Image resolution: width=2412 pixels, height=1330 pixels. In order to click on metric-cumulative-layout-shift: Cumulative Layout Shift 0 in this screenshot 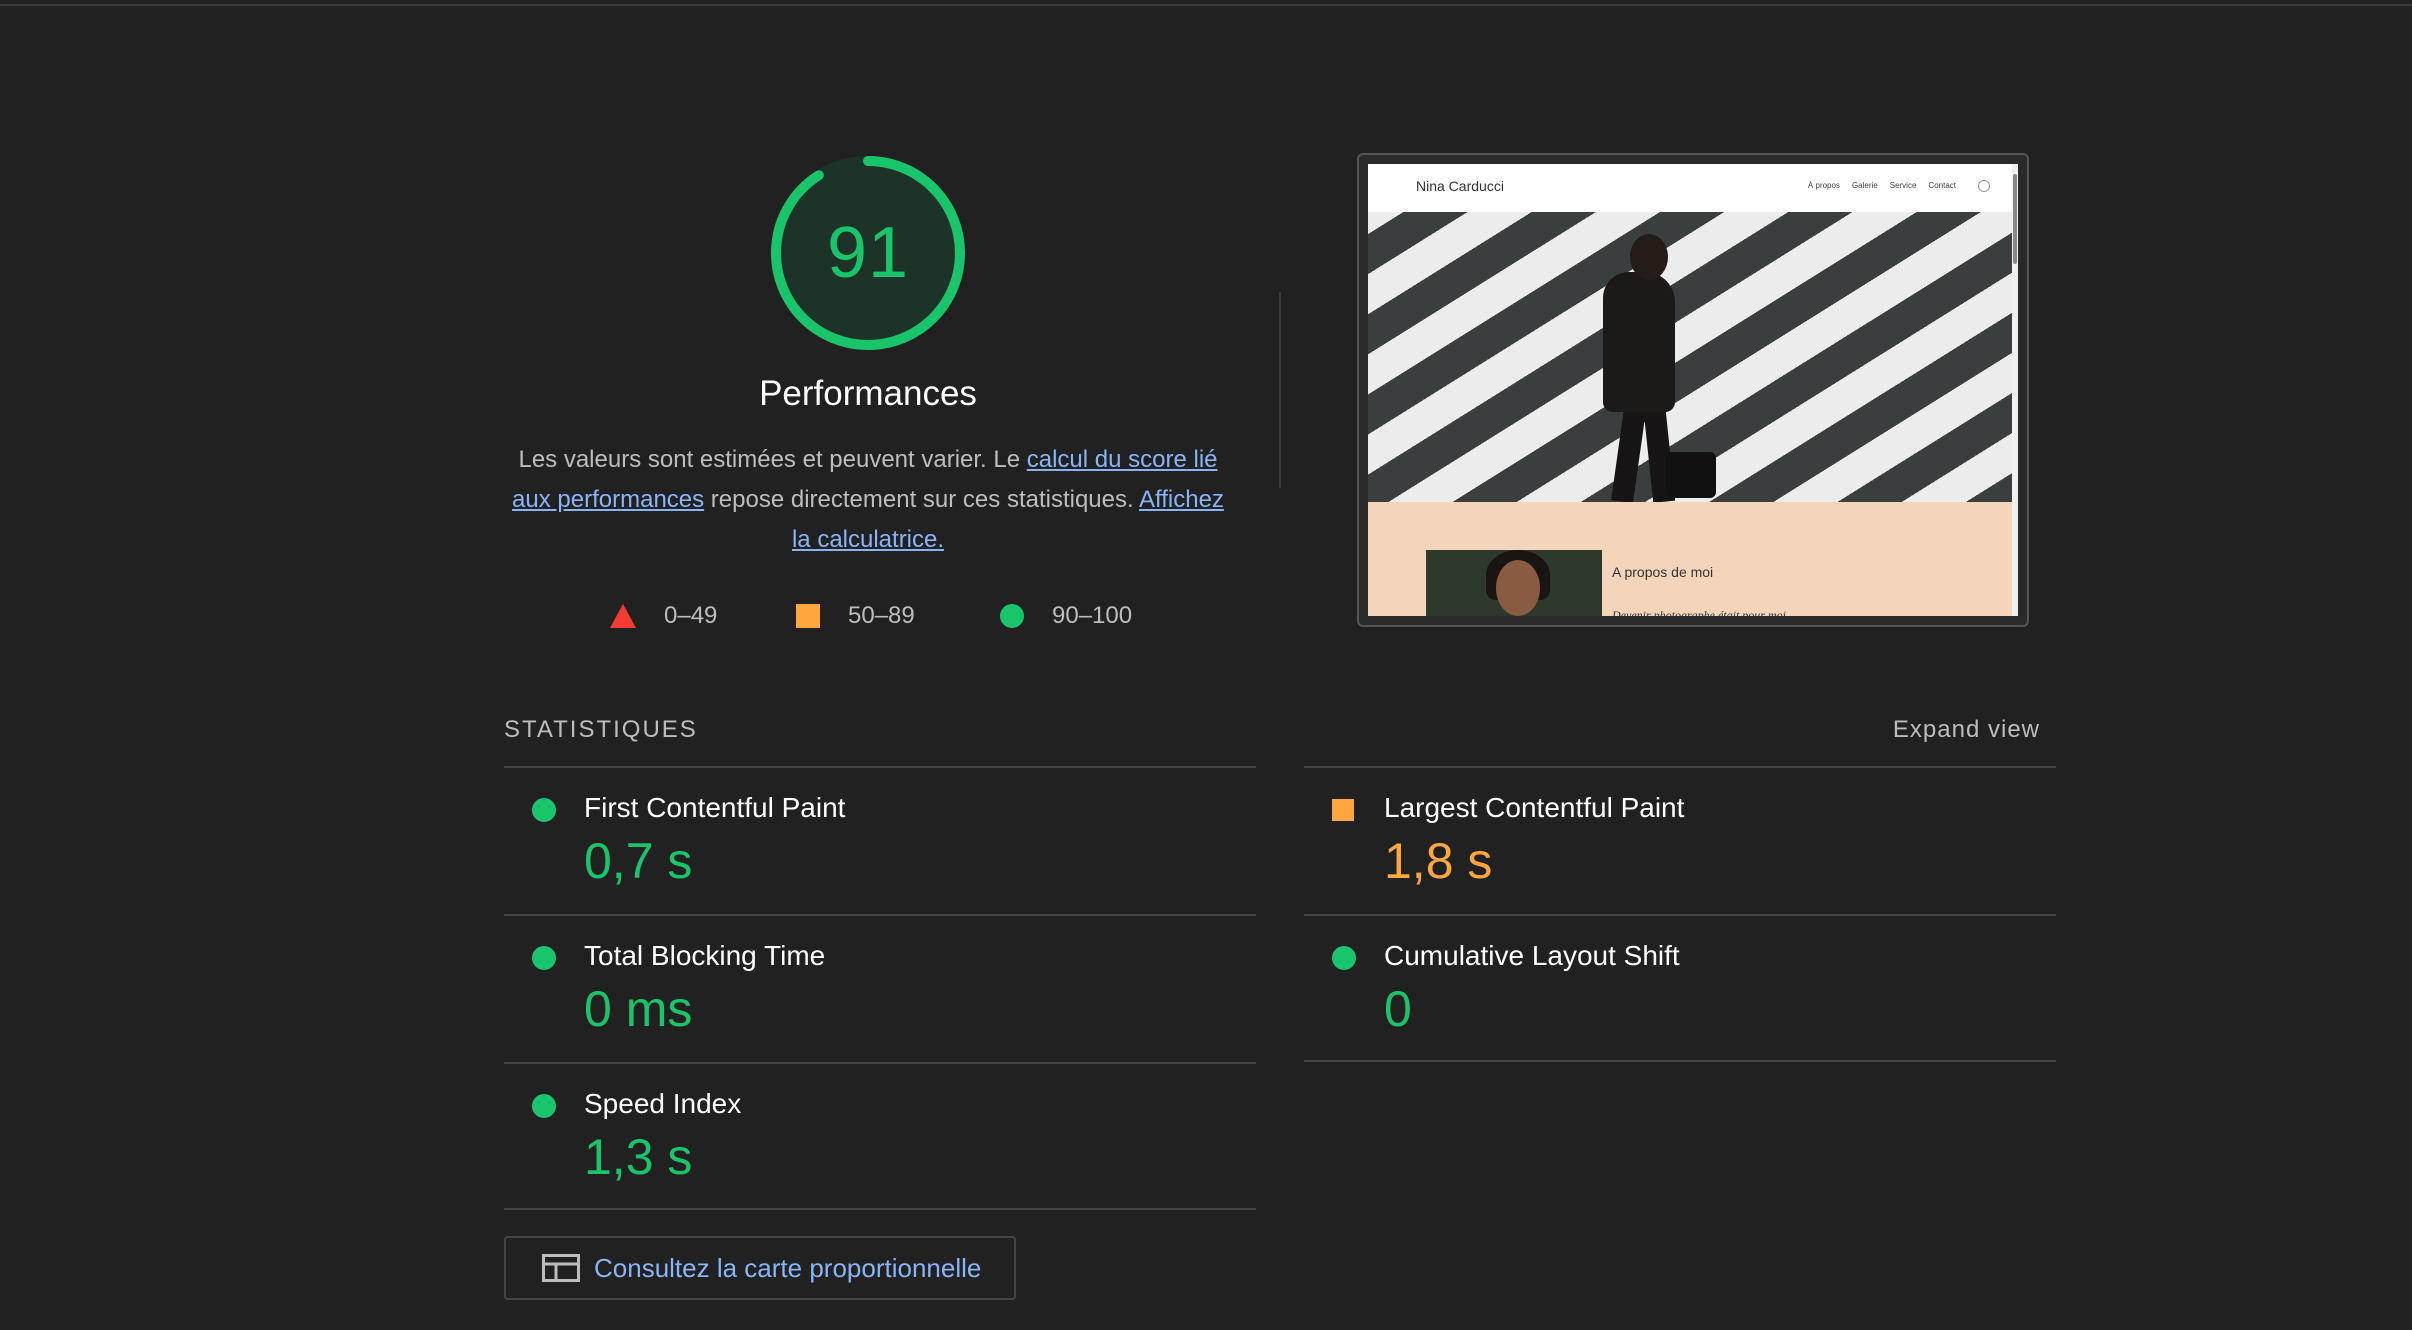, I will do `click(1680, 988)`.